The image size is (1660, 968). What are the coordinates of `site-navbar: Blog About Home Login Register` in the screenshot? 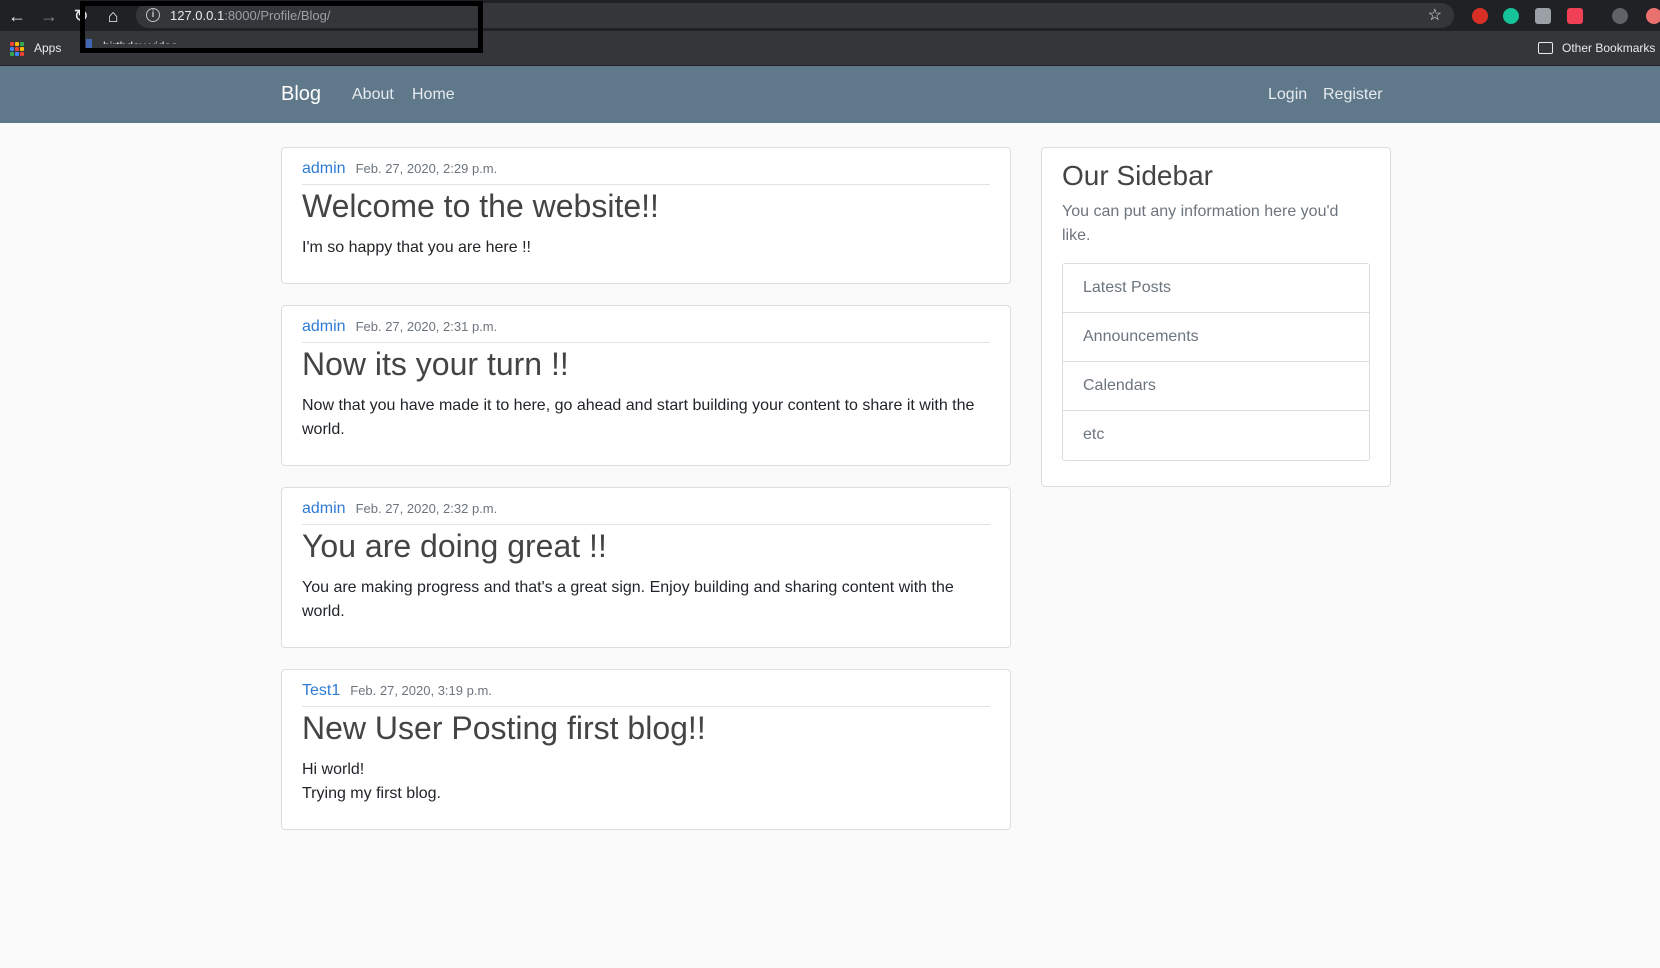 It's located at (830, 94).